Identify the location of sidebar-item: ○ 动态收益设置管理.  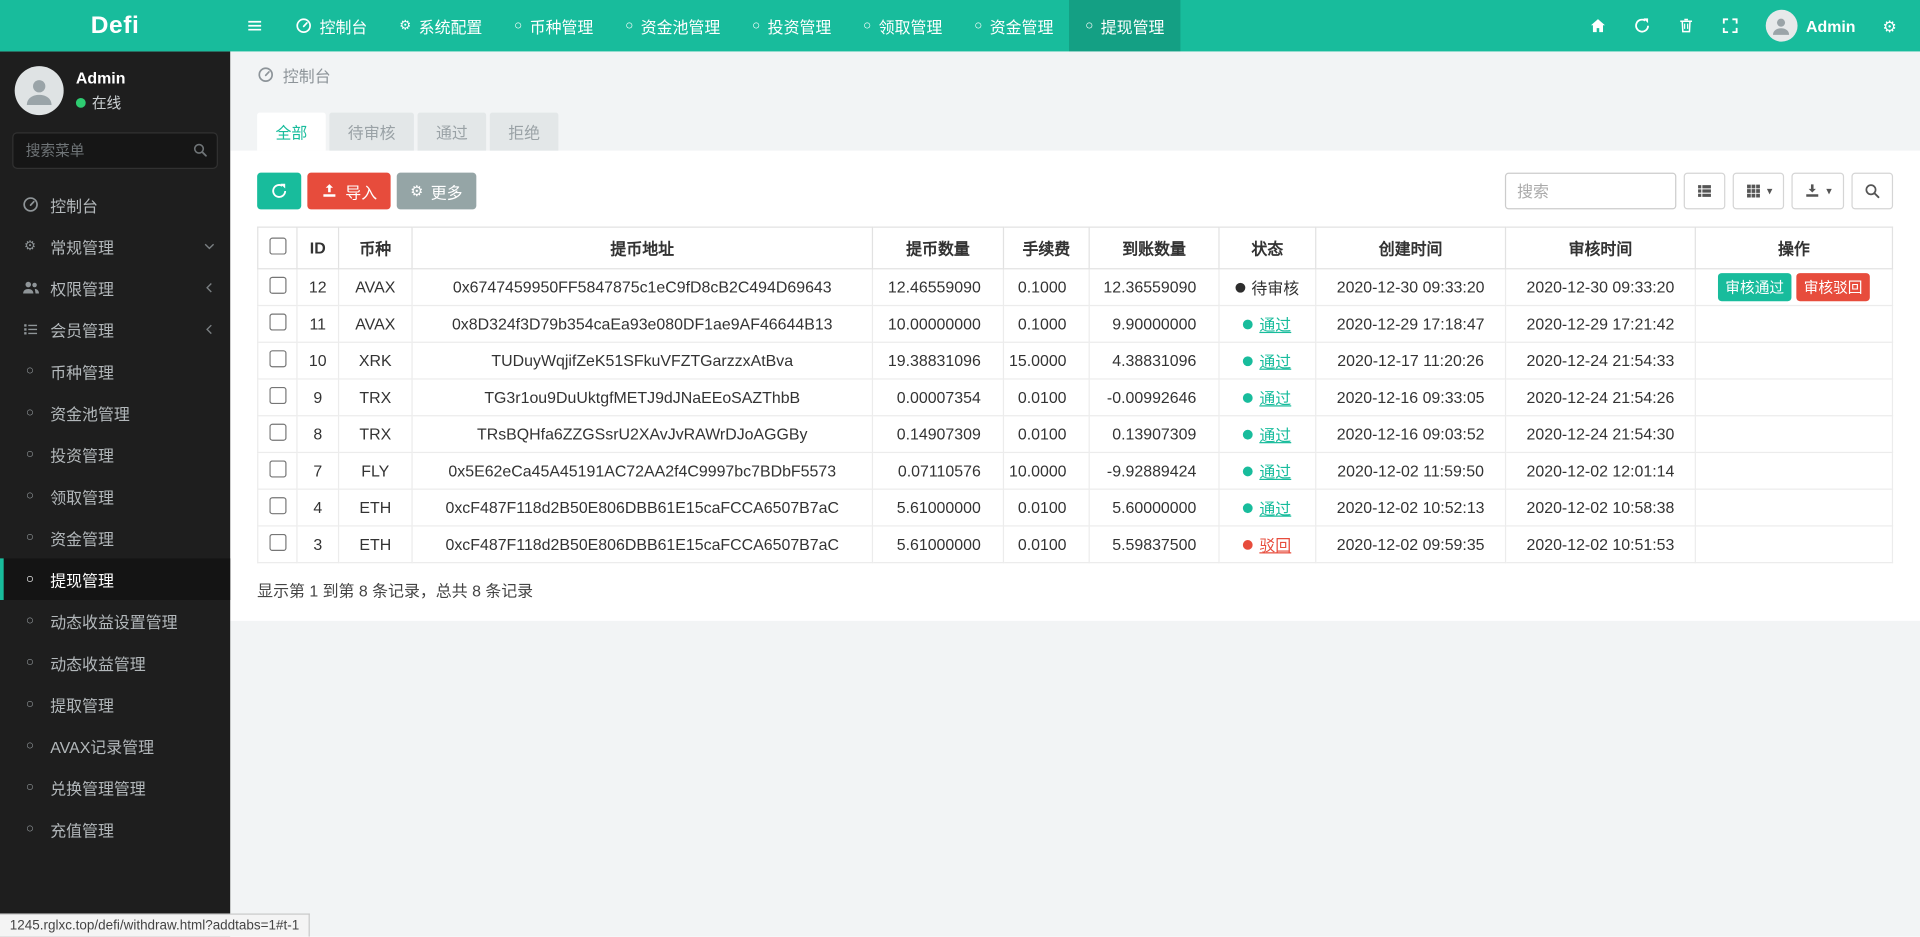
(115, 621).